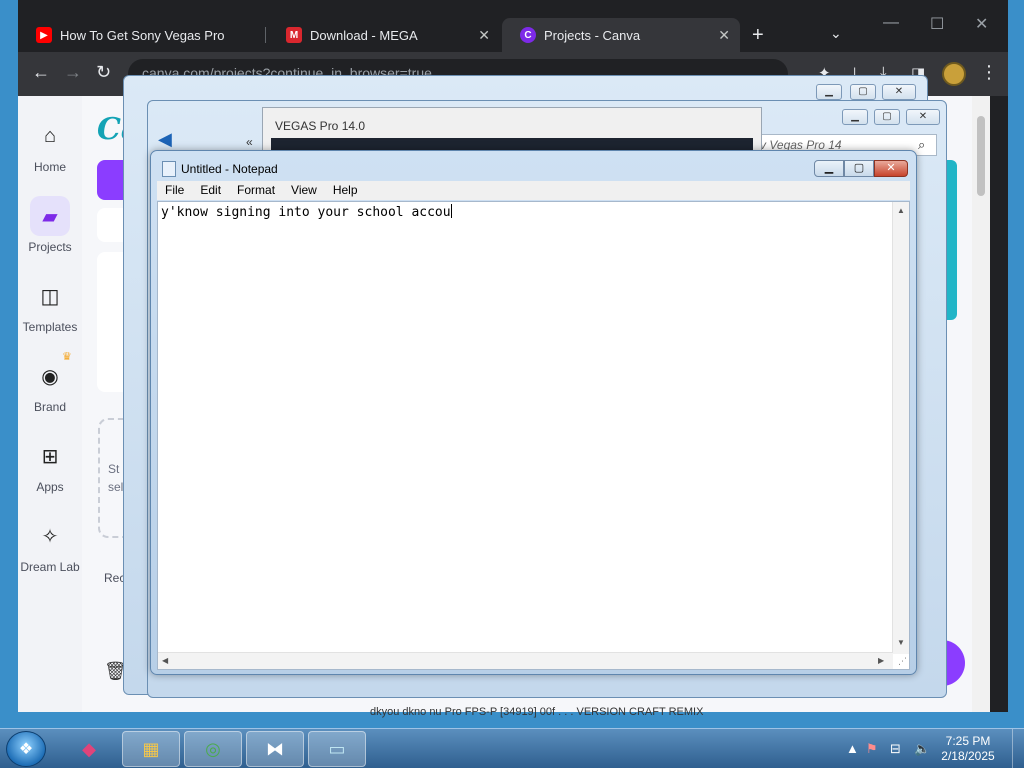  I want to click on sidebar-item-projects: ▰ Projects, so click(50, 225).